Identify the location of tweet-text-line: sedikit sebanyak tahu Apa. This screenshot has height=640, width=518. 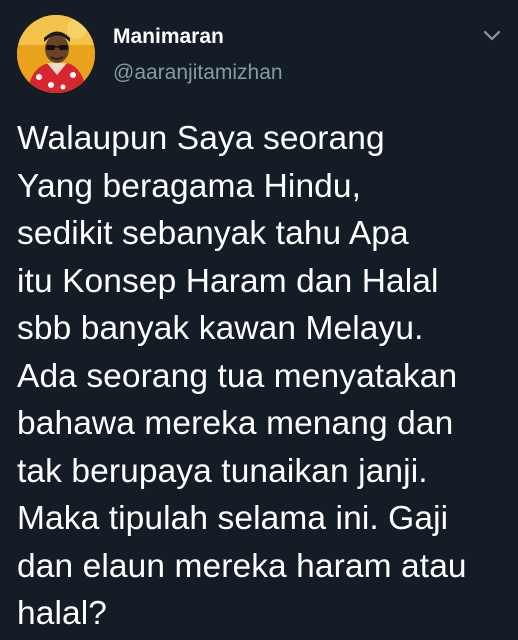
(213, 233).